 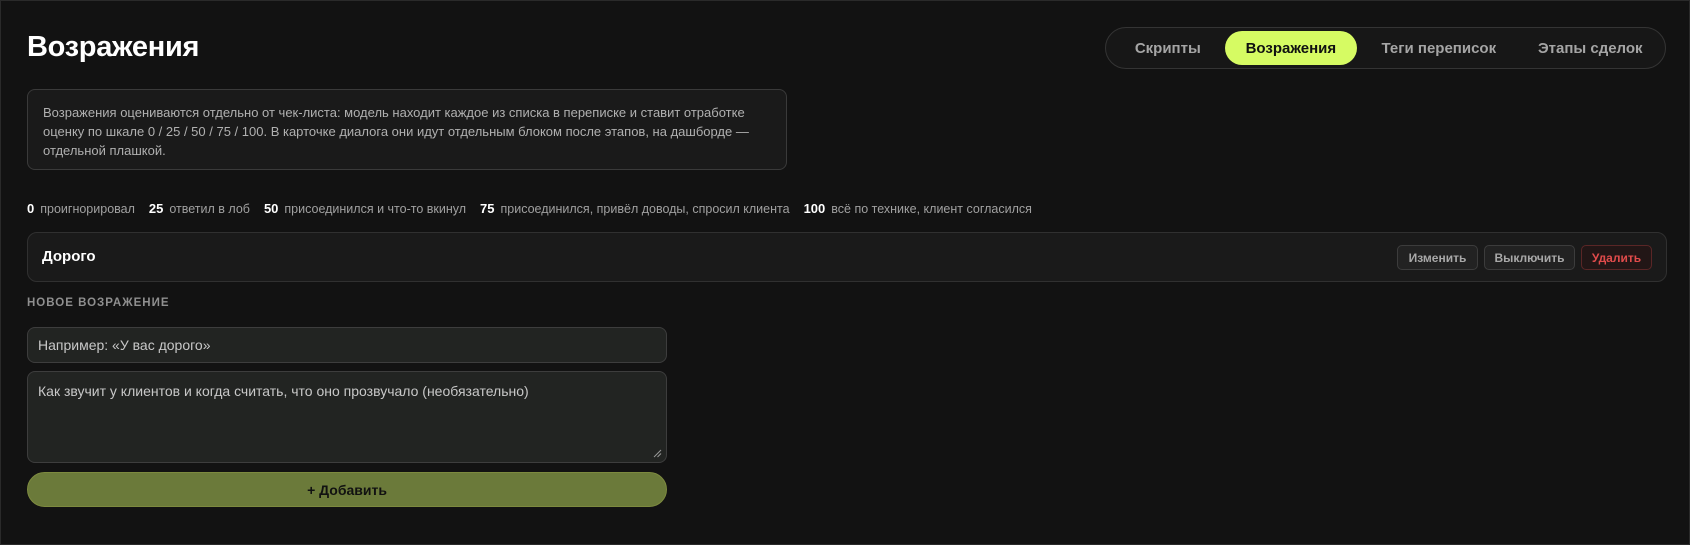 I want to click on scale-label: проигнорировал, so click(x=87, y=209).